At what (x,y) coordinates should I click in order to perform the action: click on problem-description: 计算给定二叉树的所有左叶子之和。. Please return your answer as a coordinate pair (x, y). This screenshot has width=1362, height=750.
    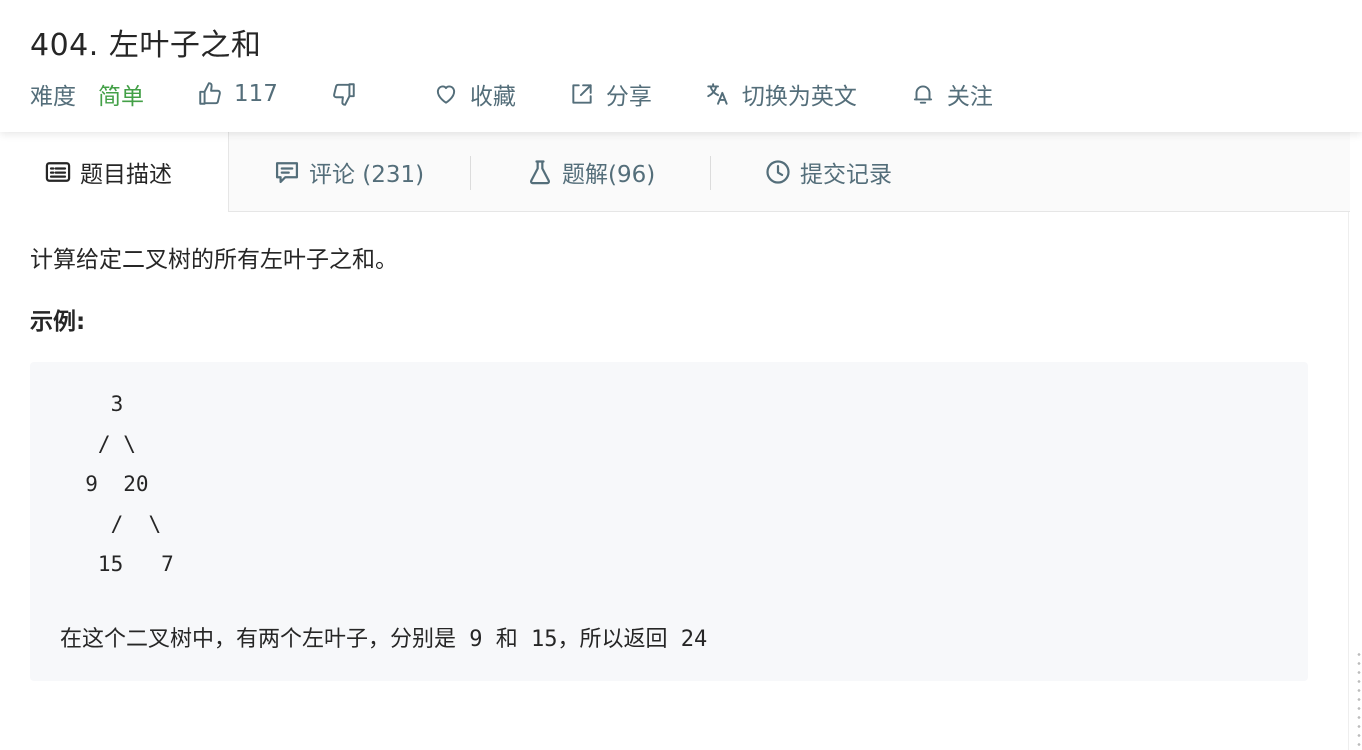
    Looking at the image, I should click on (214, 260).